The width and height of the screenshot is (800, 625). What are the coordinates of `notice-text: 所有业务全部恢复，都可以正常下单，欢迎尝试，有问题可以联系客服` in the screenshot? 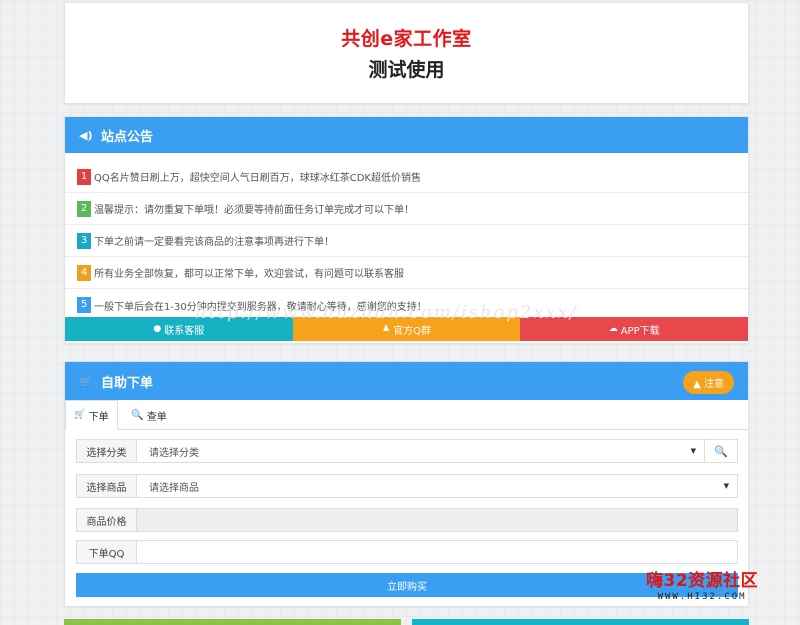 It's located at (249, 274).